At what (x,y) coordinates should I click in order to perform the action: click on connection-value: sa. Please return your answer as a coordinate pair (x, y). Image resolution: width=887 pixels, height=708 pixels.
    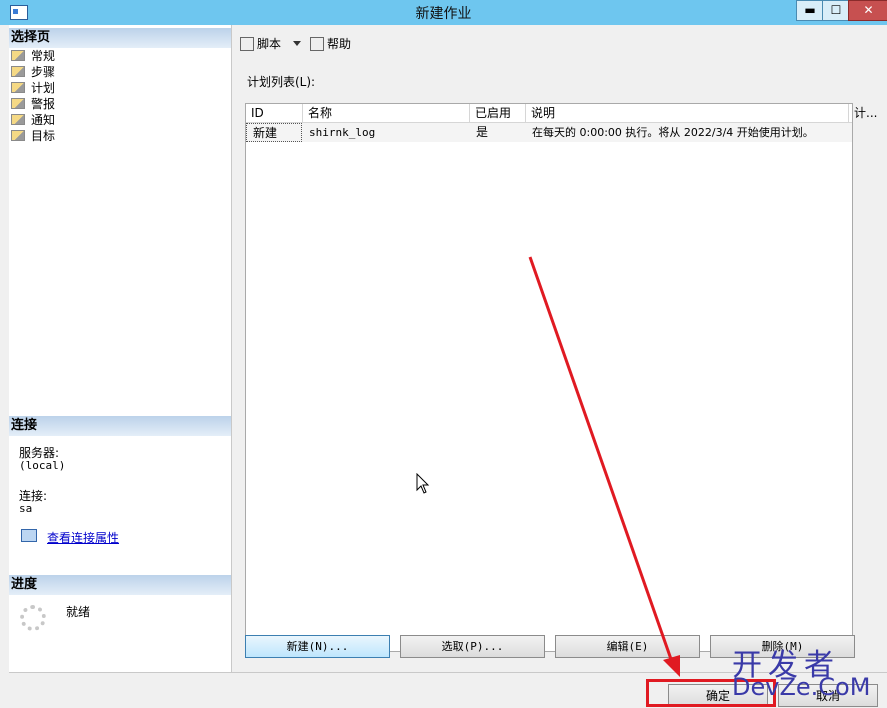
    Looking at the image, I should click on (26, 508).